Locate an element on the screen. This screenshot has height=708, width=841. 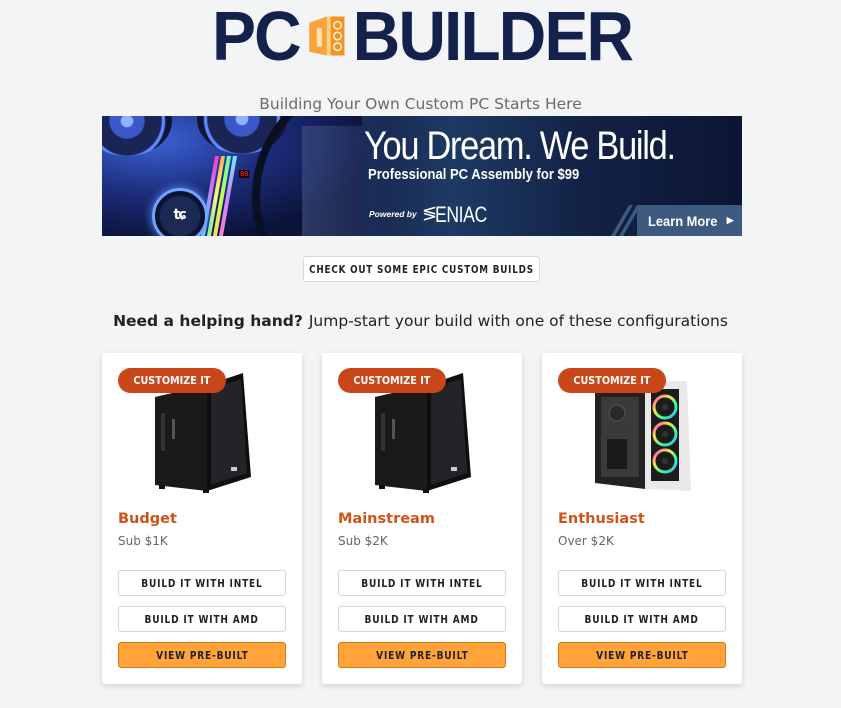
epic-custom-builds-button: CHECK OUT SOME EPIC CUSTOM BUILDS is located at coordinates (421, 269).